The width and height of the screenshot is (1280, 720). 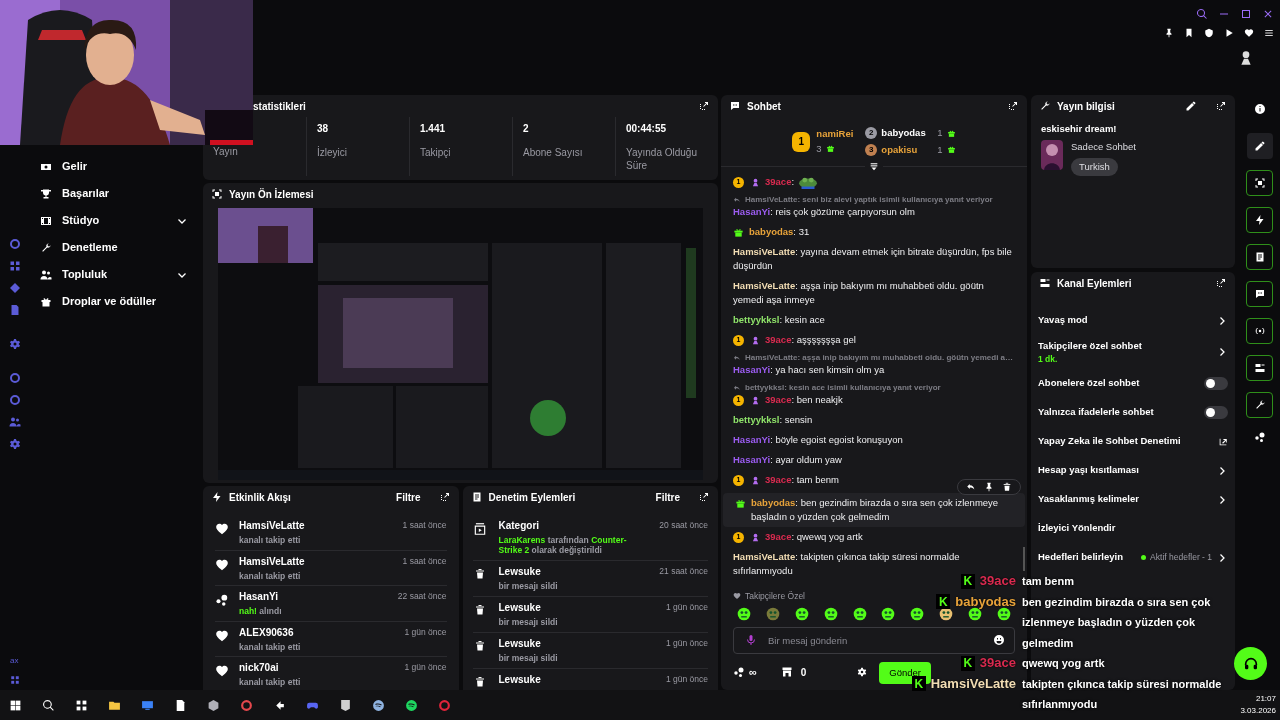 I want to click on channel-action-item: Yavaş mod, so click(x=1133, y=320).